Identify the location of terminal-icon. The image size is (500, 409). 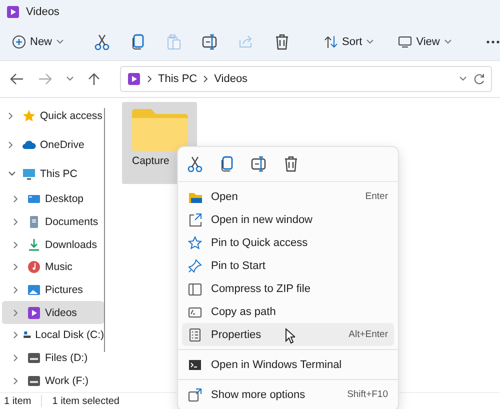
(195, 365).